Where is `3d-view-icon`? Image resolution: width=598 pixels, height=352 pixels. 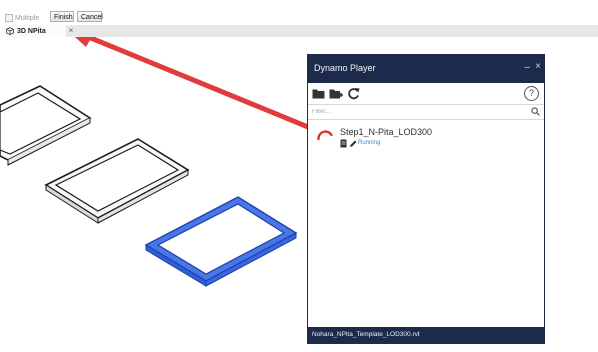 3d-view-icon is located at coordinates (10, 31).